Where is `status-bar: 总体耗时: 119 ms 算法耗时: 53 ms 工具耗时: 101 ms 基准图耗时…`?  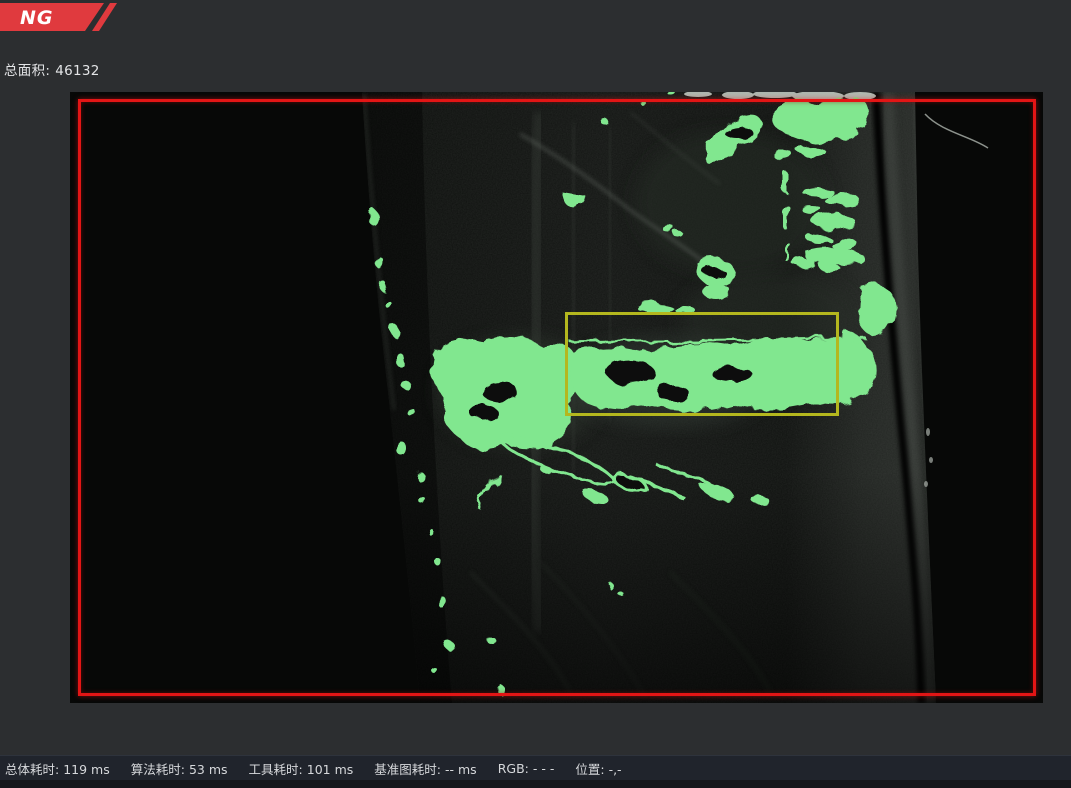
status-bar: 总体耗时: 119 ms 算法耗时: 53 ms 工具耗时: 101 ms 基准图耗时… is located at coordinates (535, 767).